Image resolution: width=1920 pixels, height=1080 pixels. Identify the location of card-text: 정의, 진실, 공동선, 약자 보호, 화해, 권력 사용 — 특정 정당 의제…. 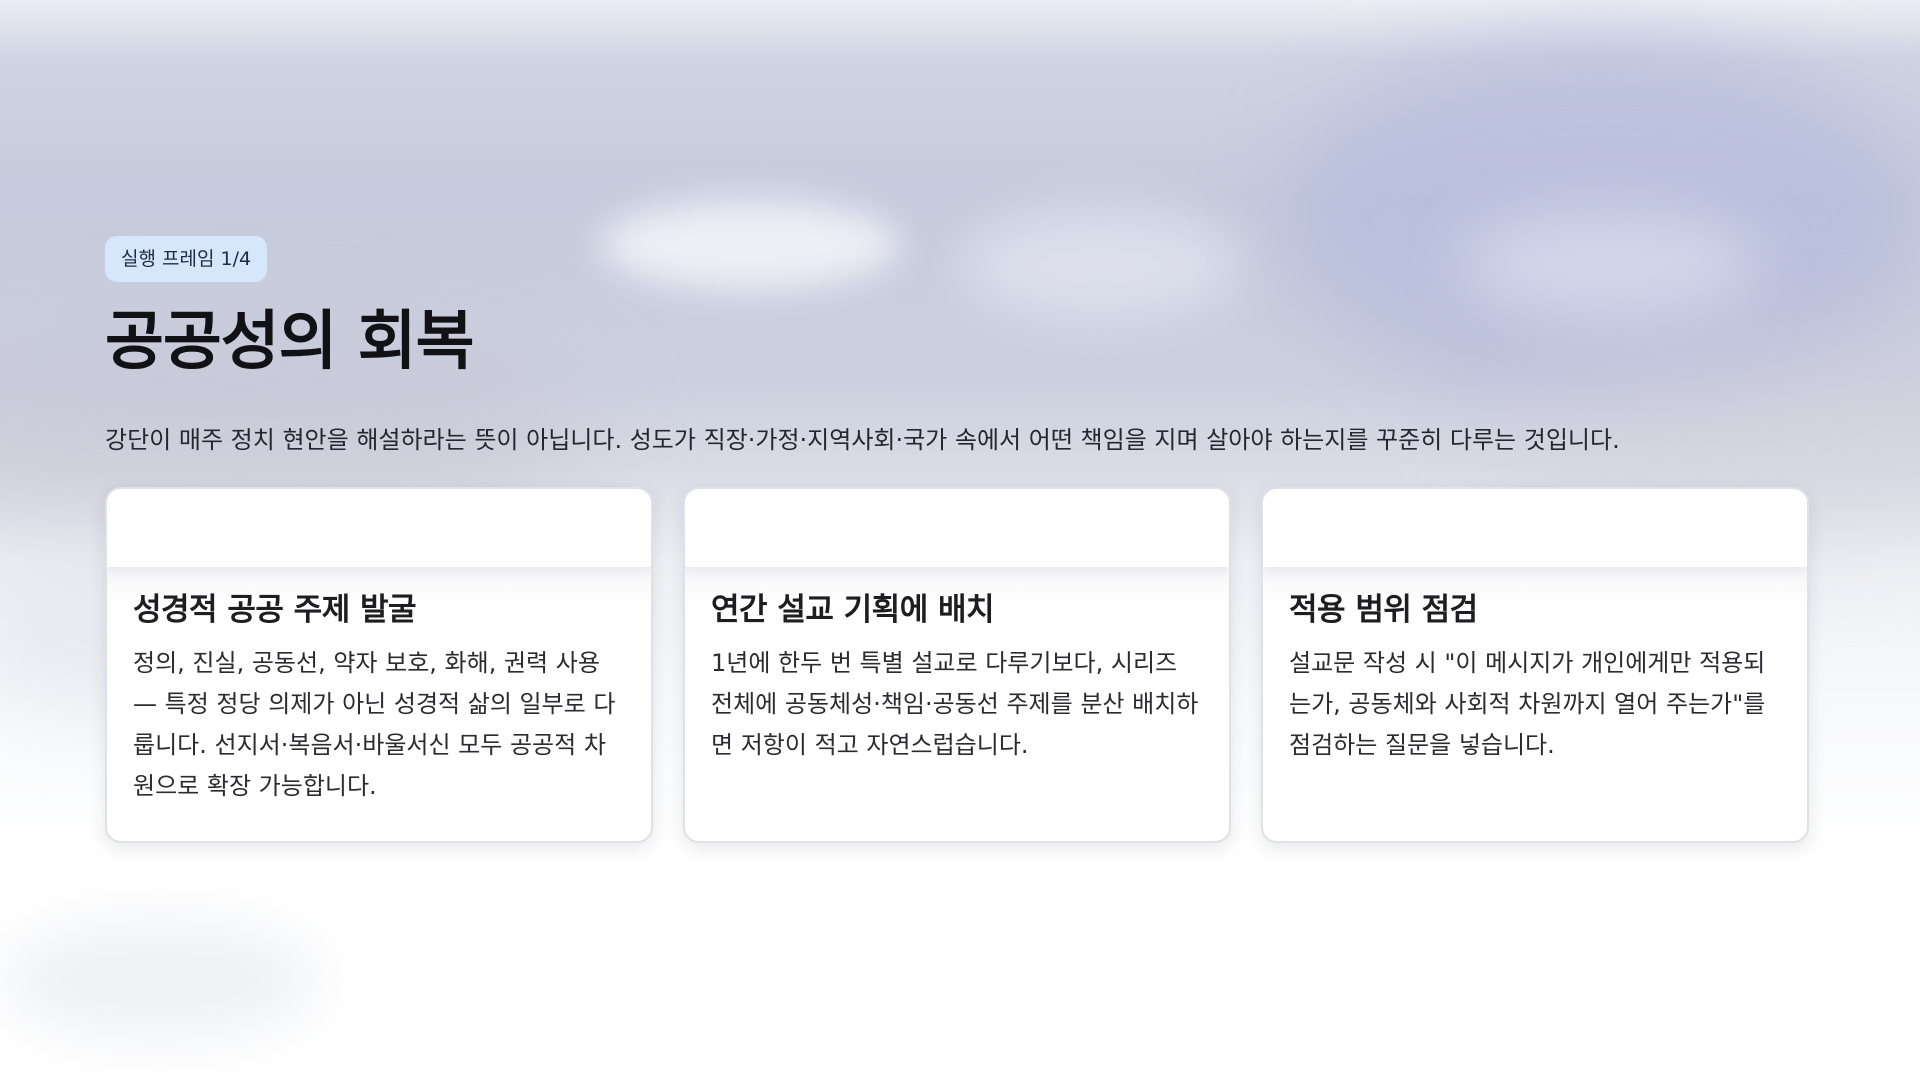
(374, 724).